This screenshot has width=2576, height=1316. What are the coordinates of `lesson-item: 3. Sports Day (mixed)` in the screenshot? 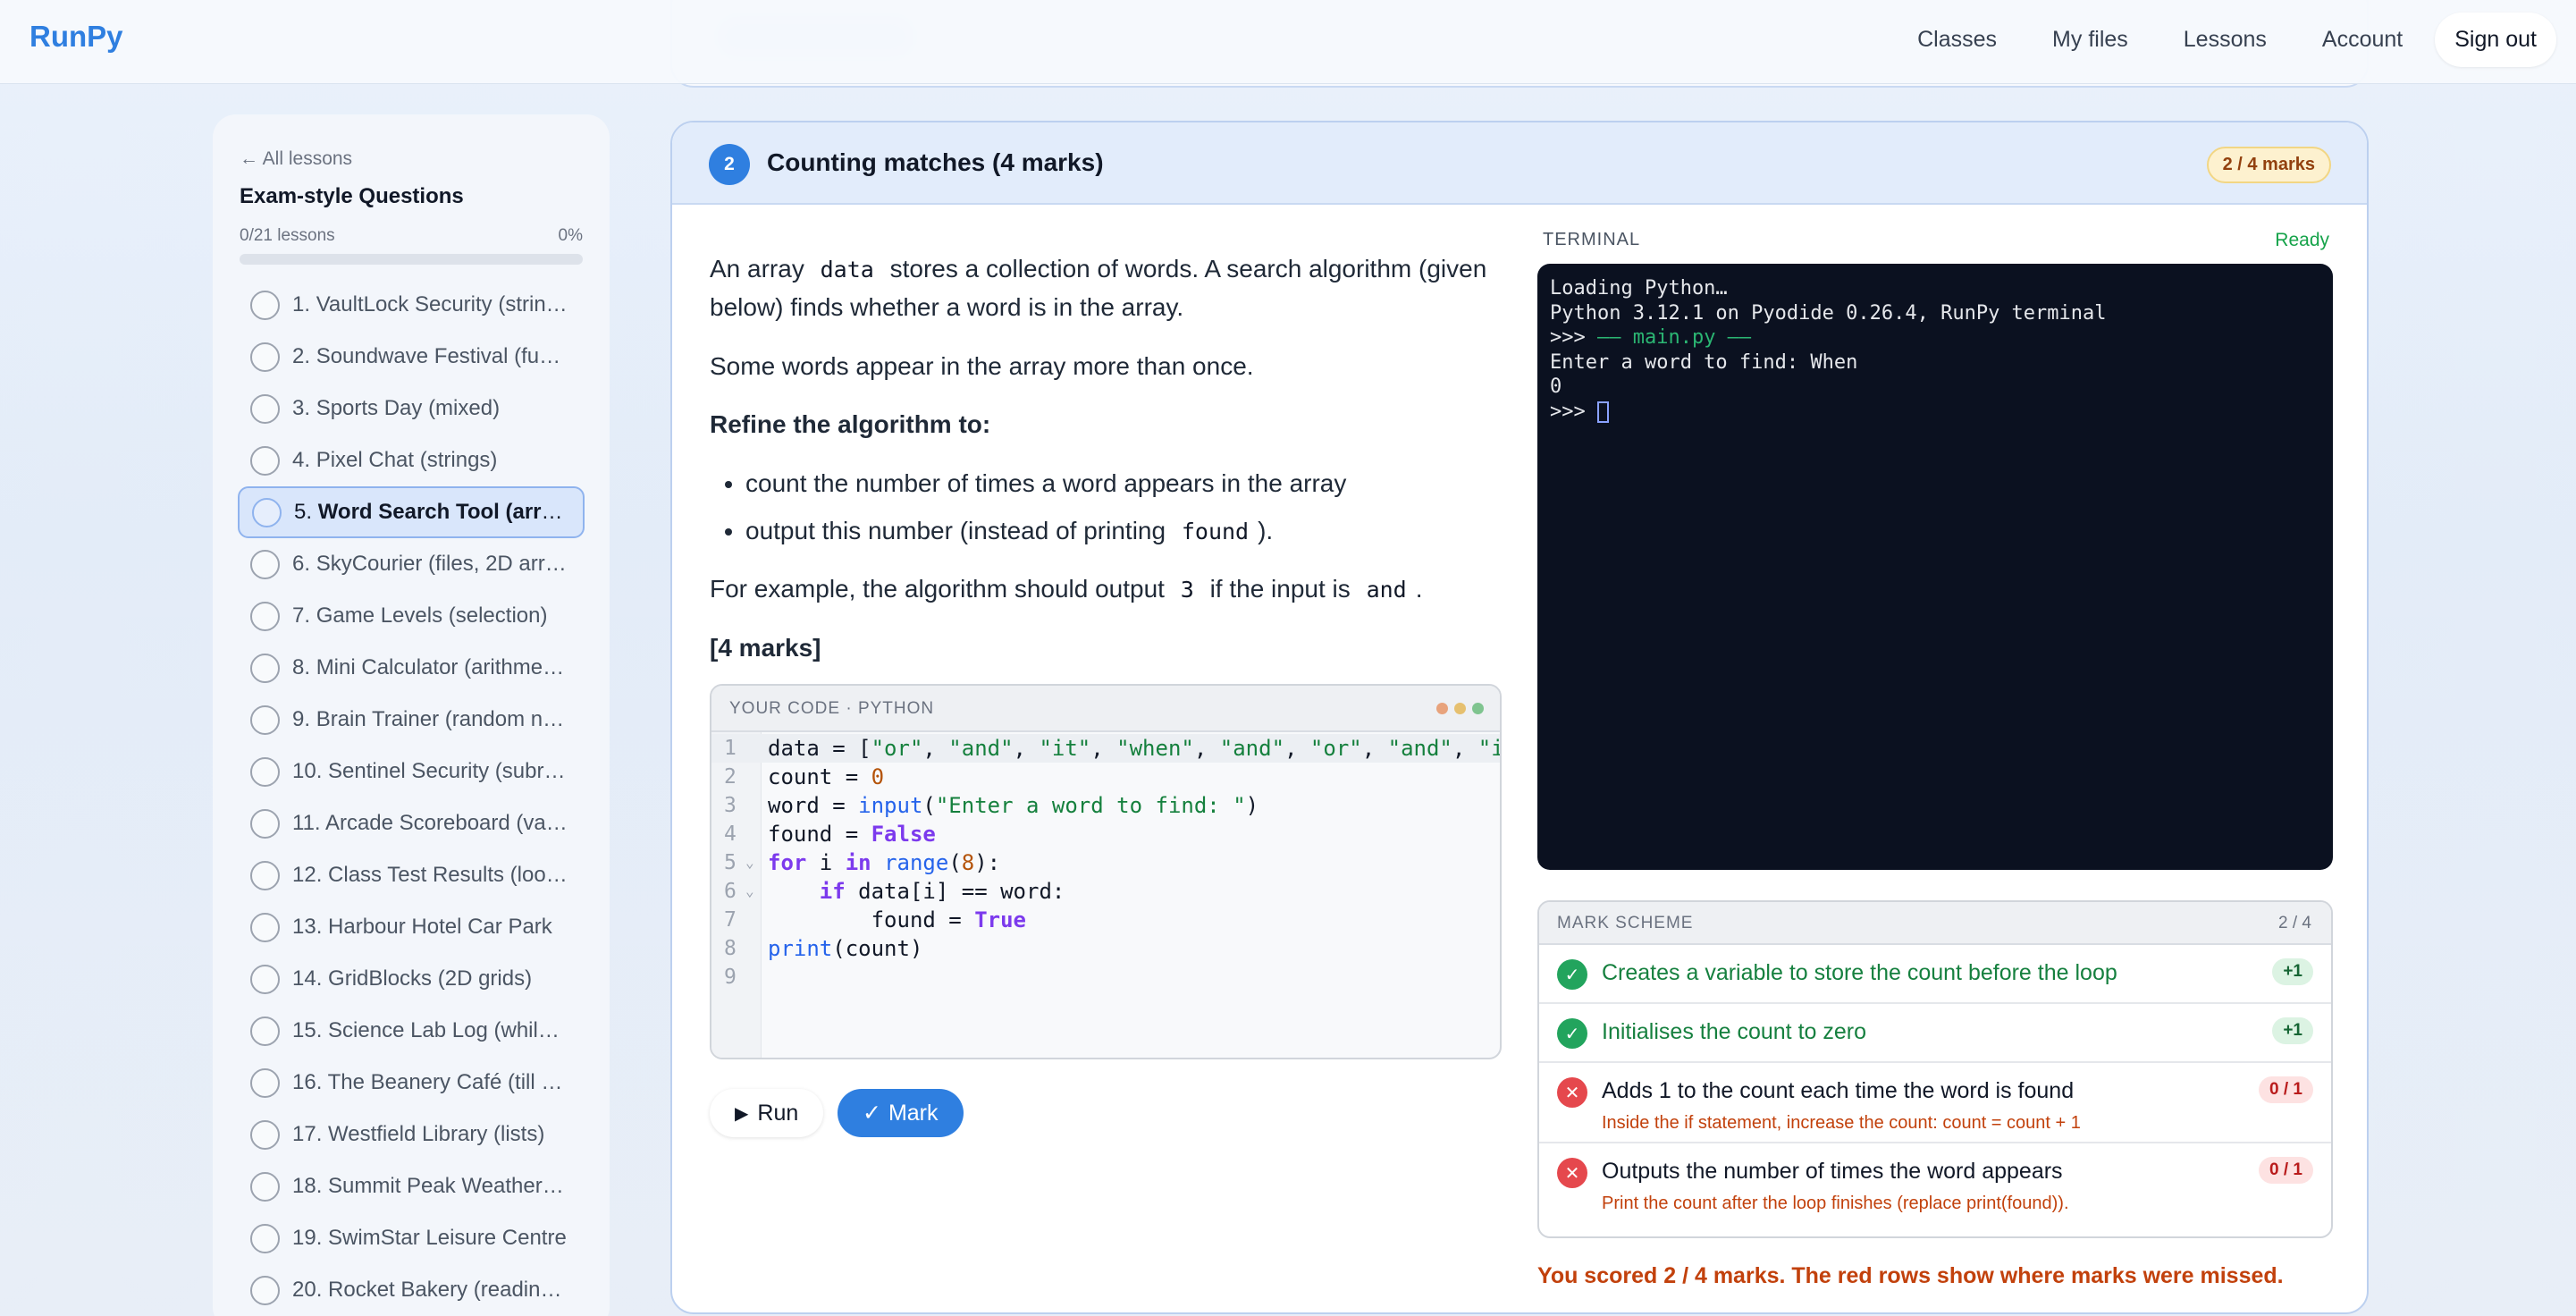 It's located at (412, 408).